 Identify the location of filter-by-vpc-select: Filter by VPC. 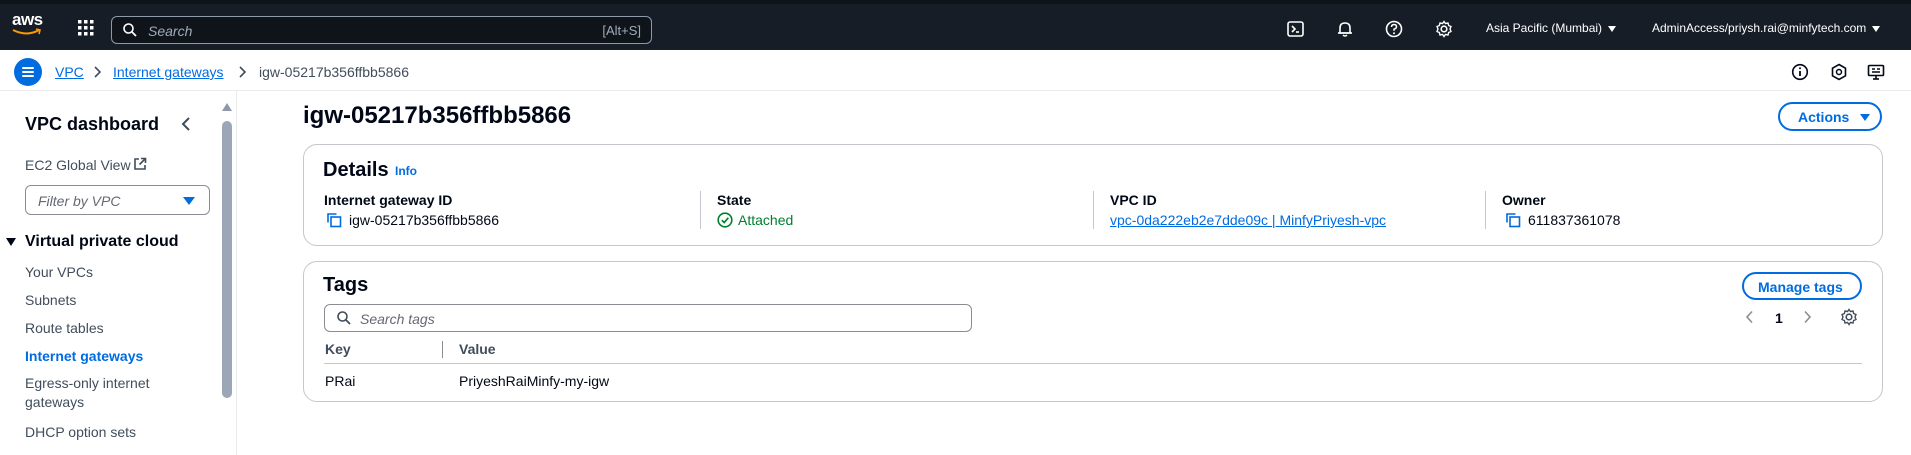
(117, 200).